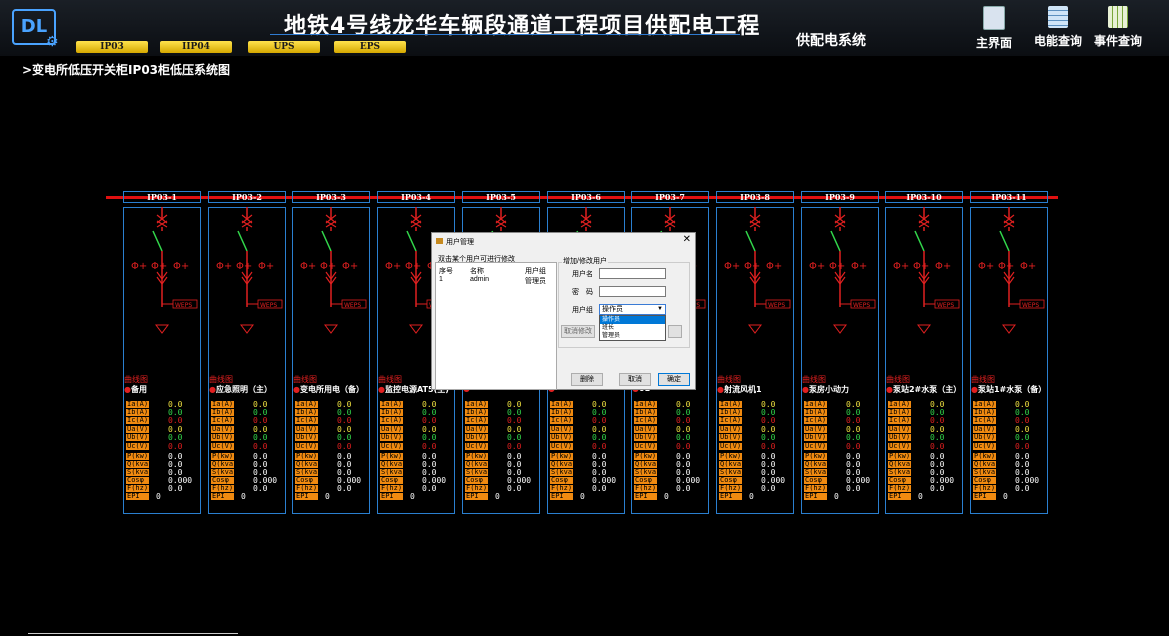 The height and width of the screenshot is (636, 1169). I want to click on cabinet-id: IP03-1, so click(162, 197).